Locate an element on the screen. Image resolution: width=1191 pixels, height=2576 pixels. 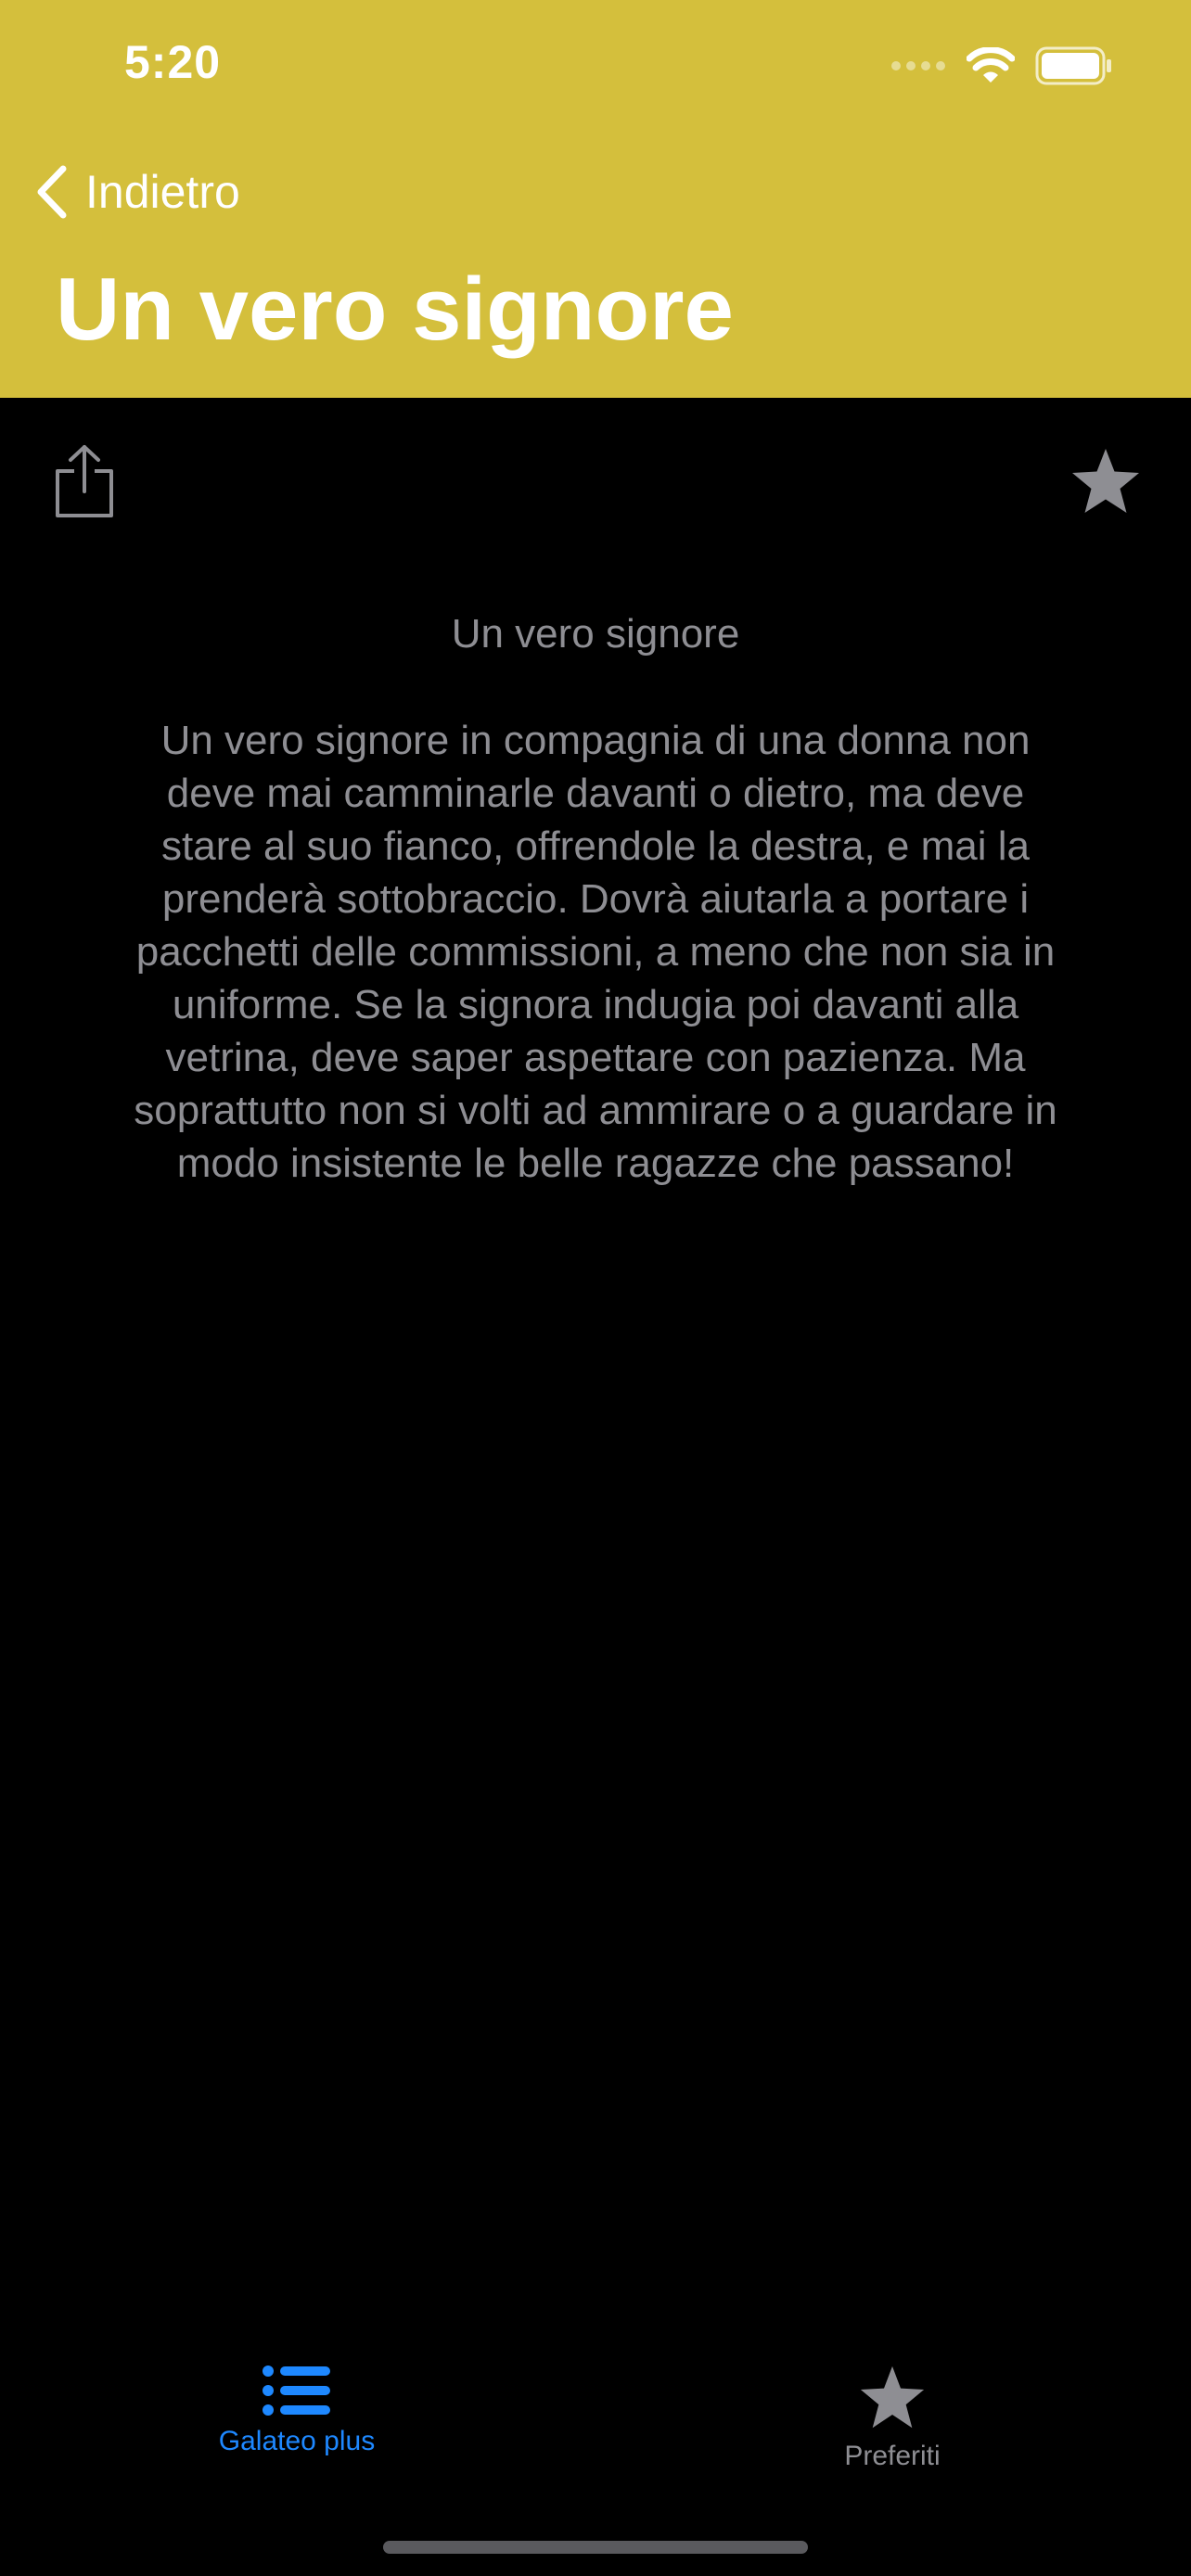
share-button is located at coordinates (84, 481).